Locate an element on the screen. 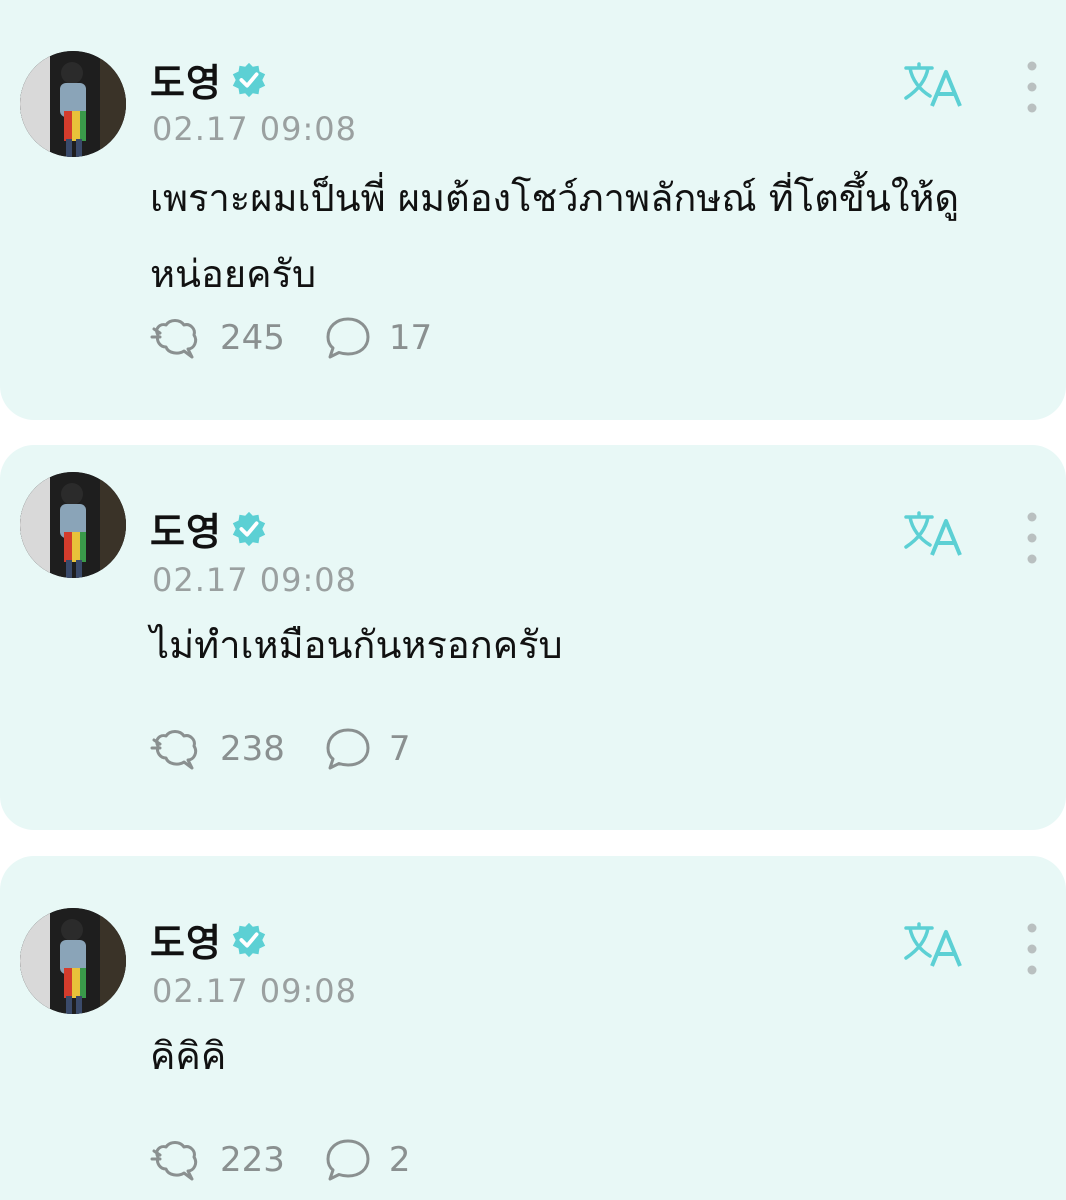 The height and width of the screenshot is (1200, 1066). comment-count: 17 is located at coordinates (410, 338).